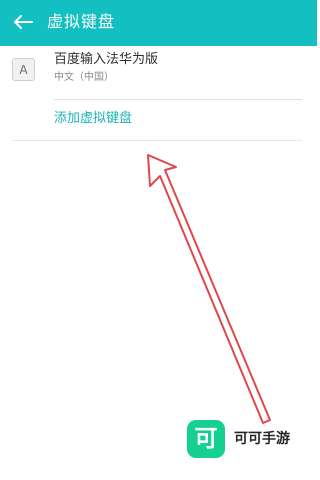 The image size is (320, 480). What do you see at coordinates (84, 77) in the screenshot?
I see `keyboard-language: 中文（中国）` at bounding box center [84, 77].